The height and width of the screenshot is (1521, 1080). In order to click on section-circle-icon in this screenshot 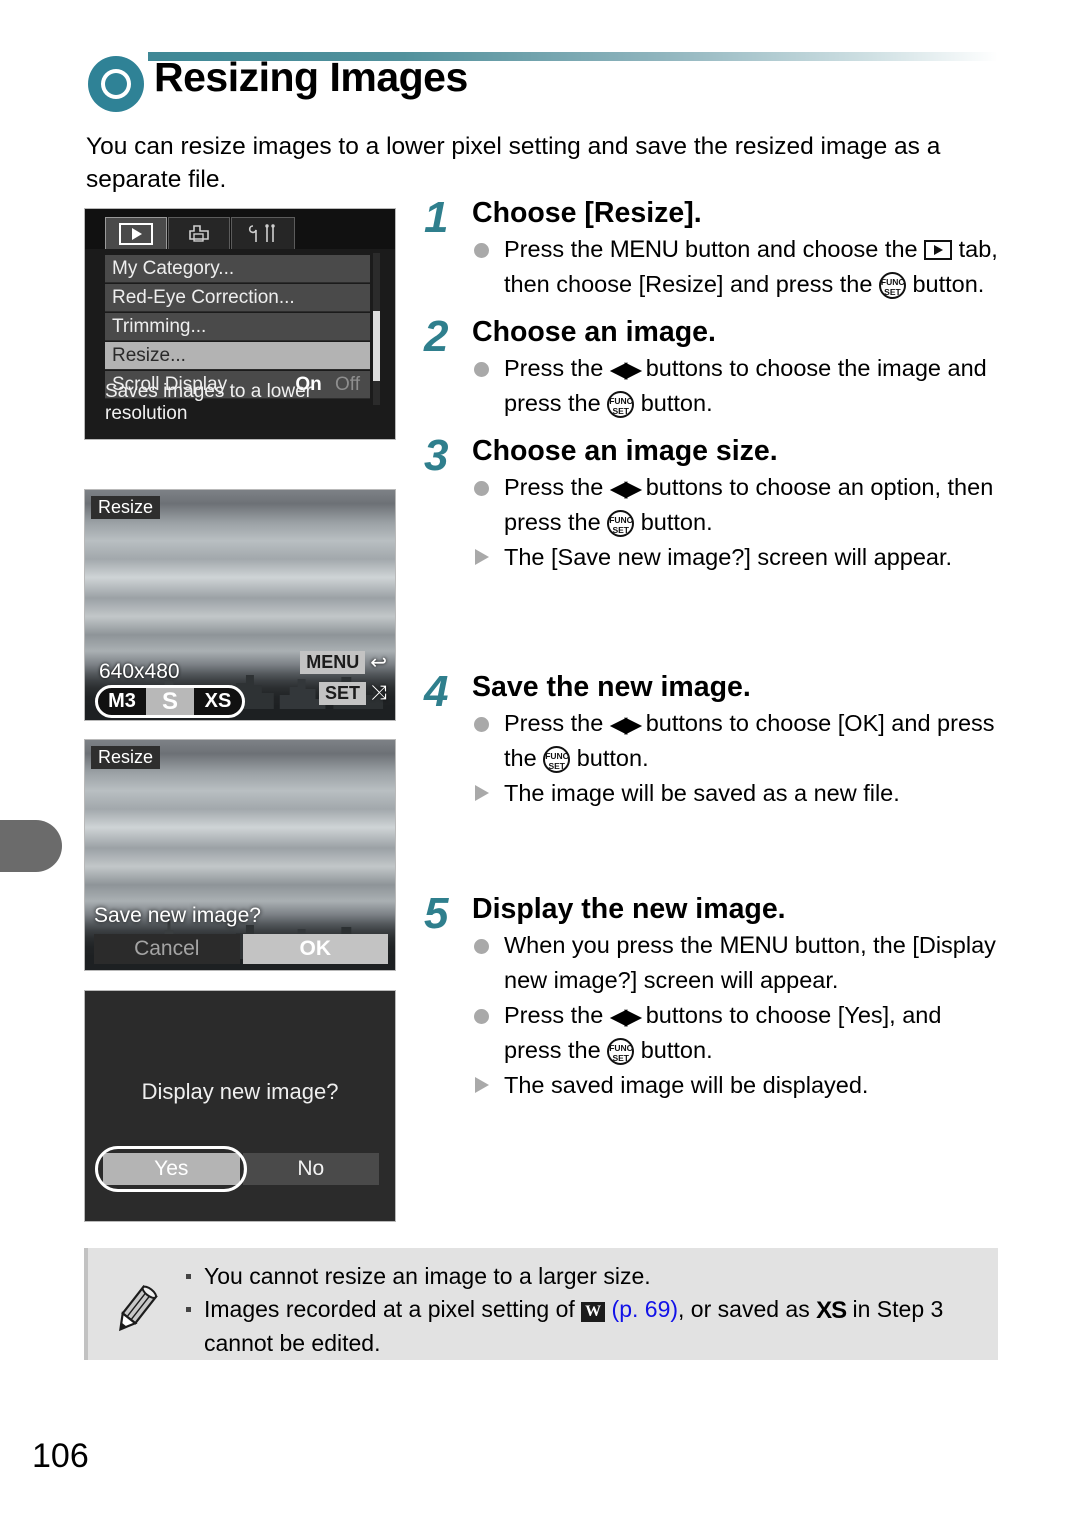, I will do `click(116, 84)`.